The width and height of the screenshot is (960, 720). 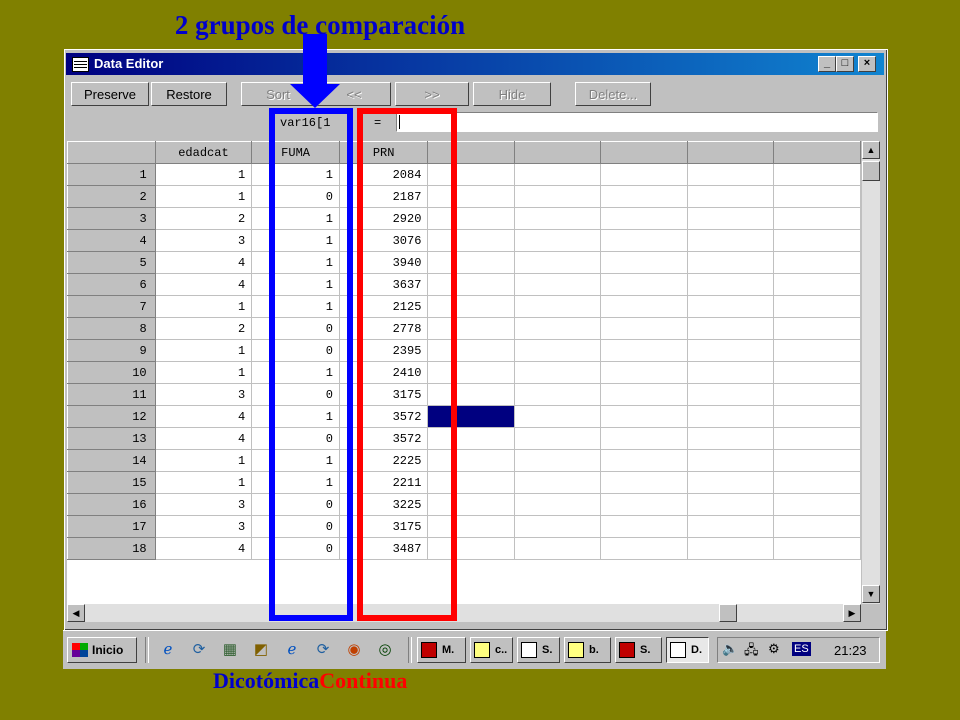 What do you see at coordinates (491, 650) in the screenshot?
I see `taskbar-button: c..` at bounding box center [491, 650].